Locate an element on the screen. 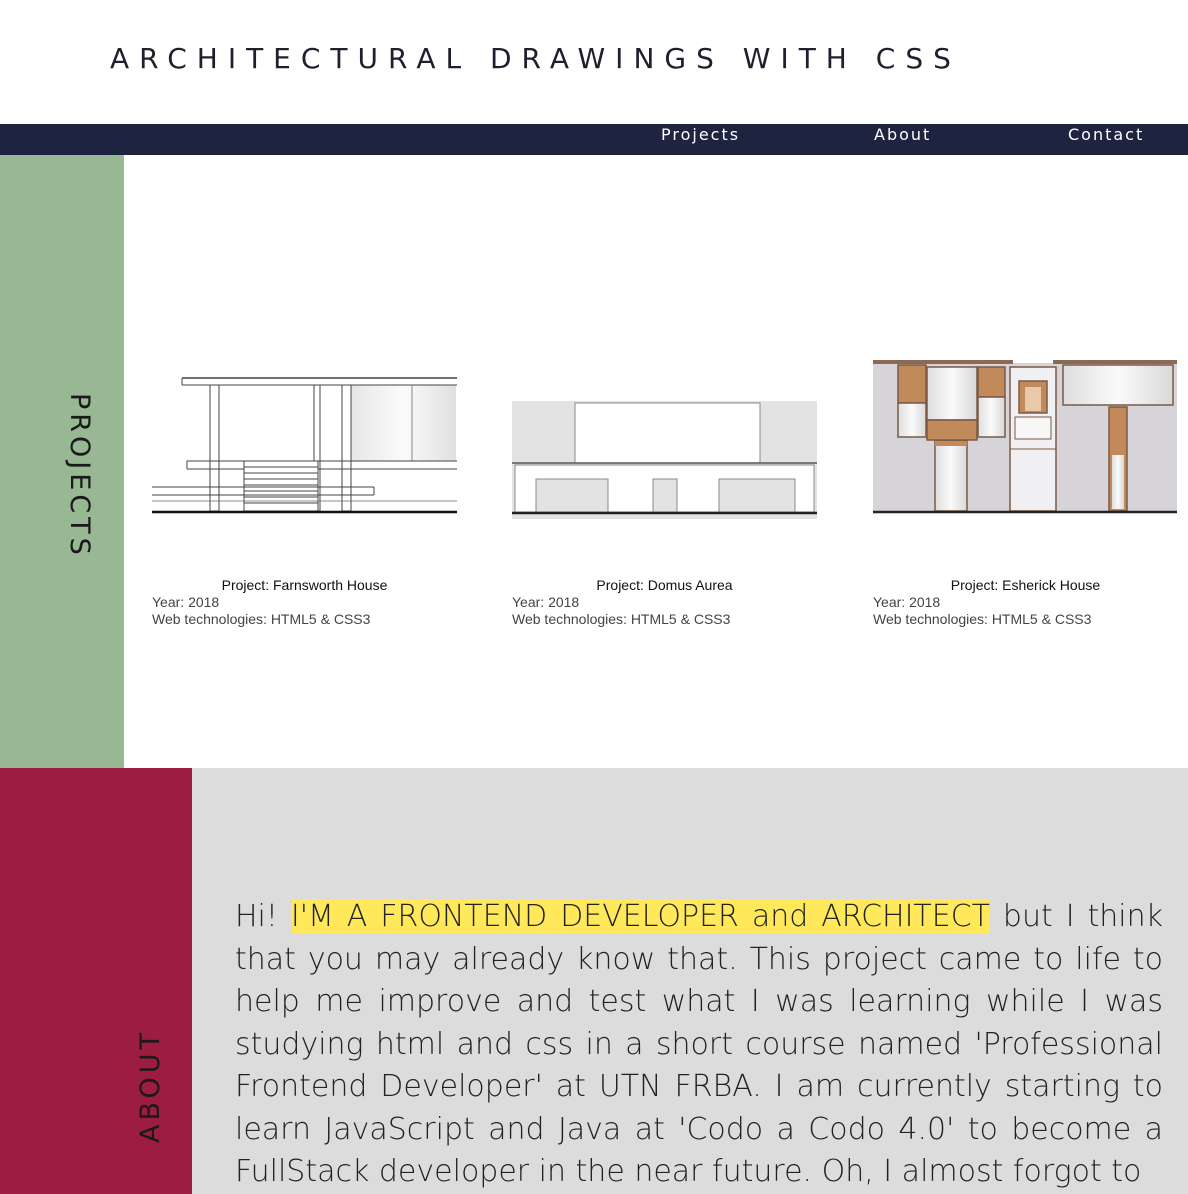 This screenshot has width=1188, height=1194. site-title: ARCHITECTURAL DRAWINGS WITH CSS is located at coordinates (535, 58).